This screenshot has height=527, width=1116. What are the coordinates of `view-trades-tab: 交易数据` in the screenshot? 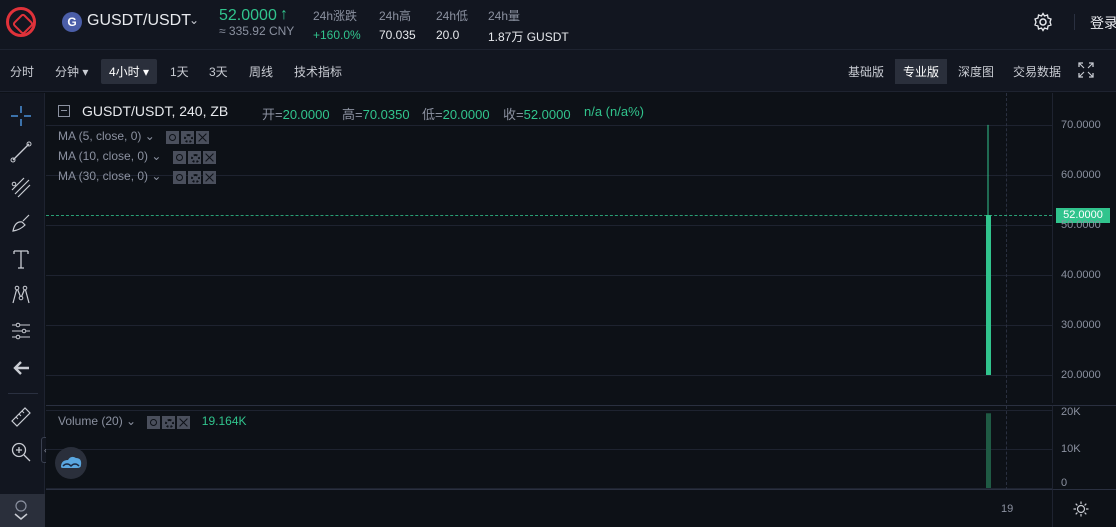 It's located at (1037, 71).